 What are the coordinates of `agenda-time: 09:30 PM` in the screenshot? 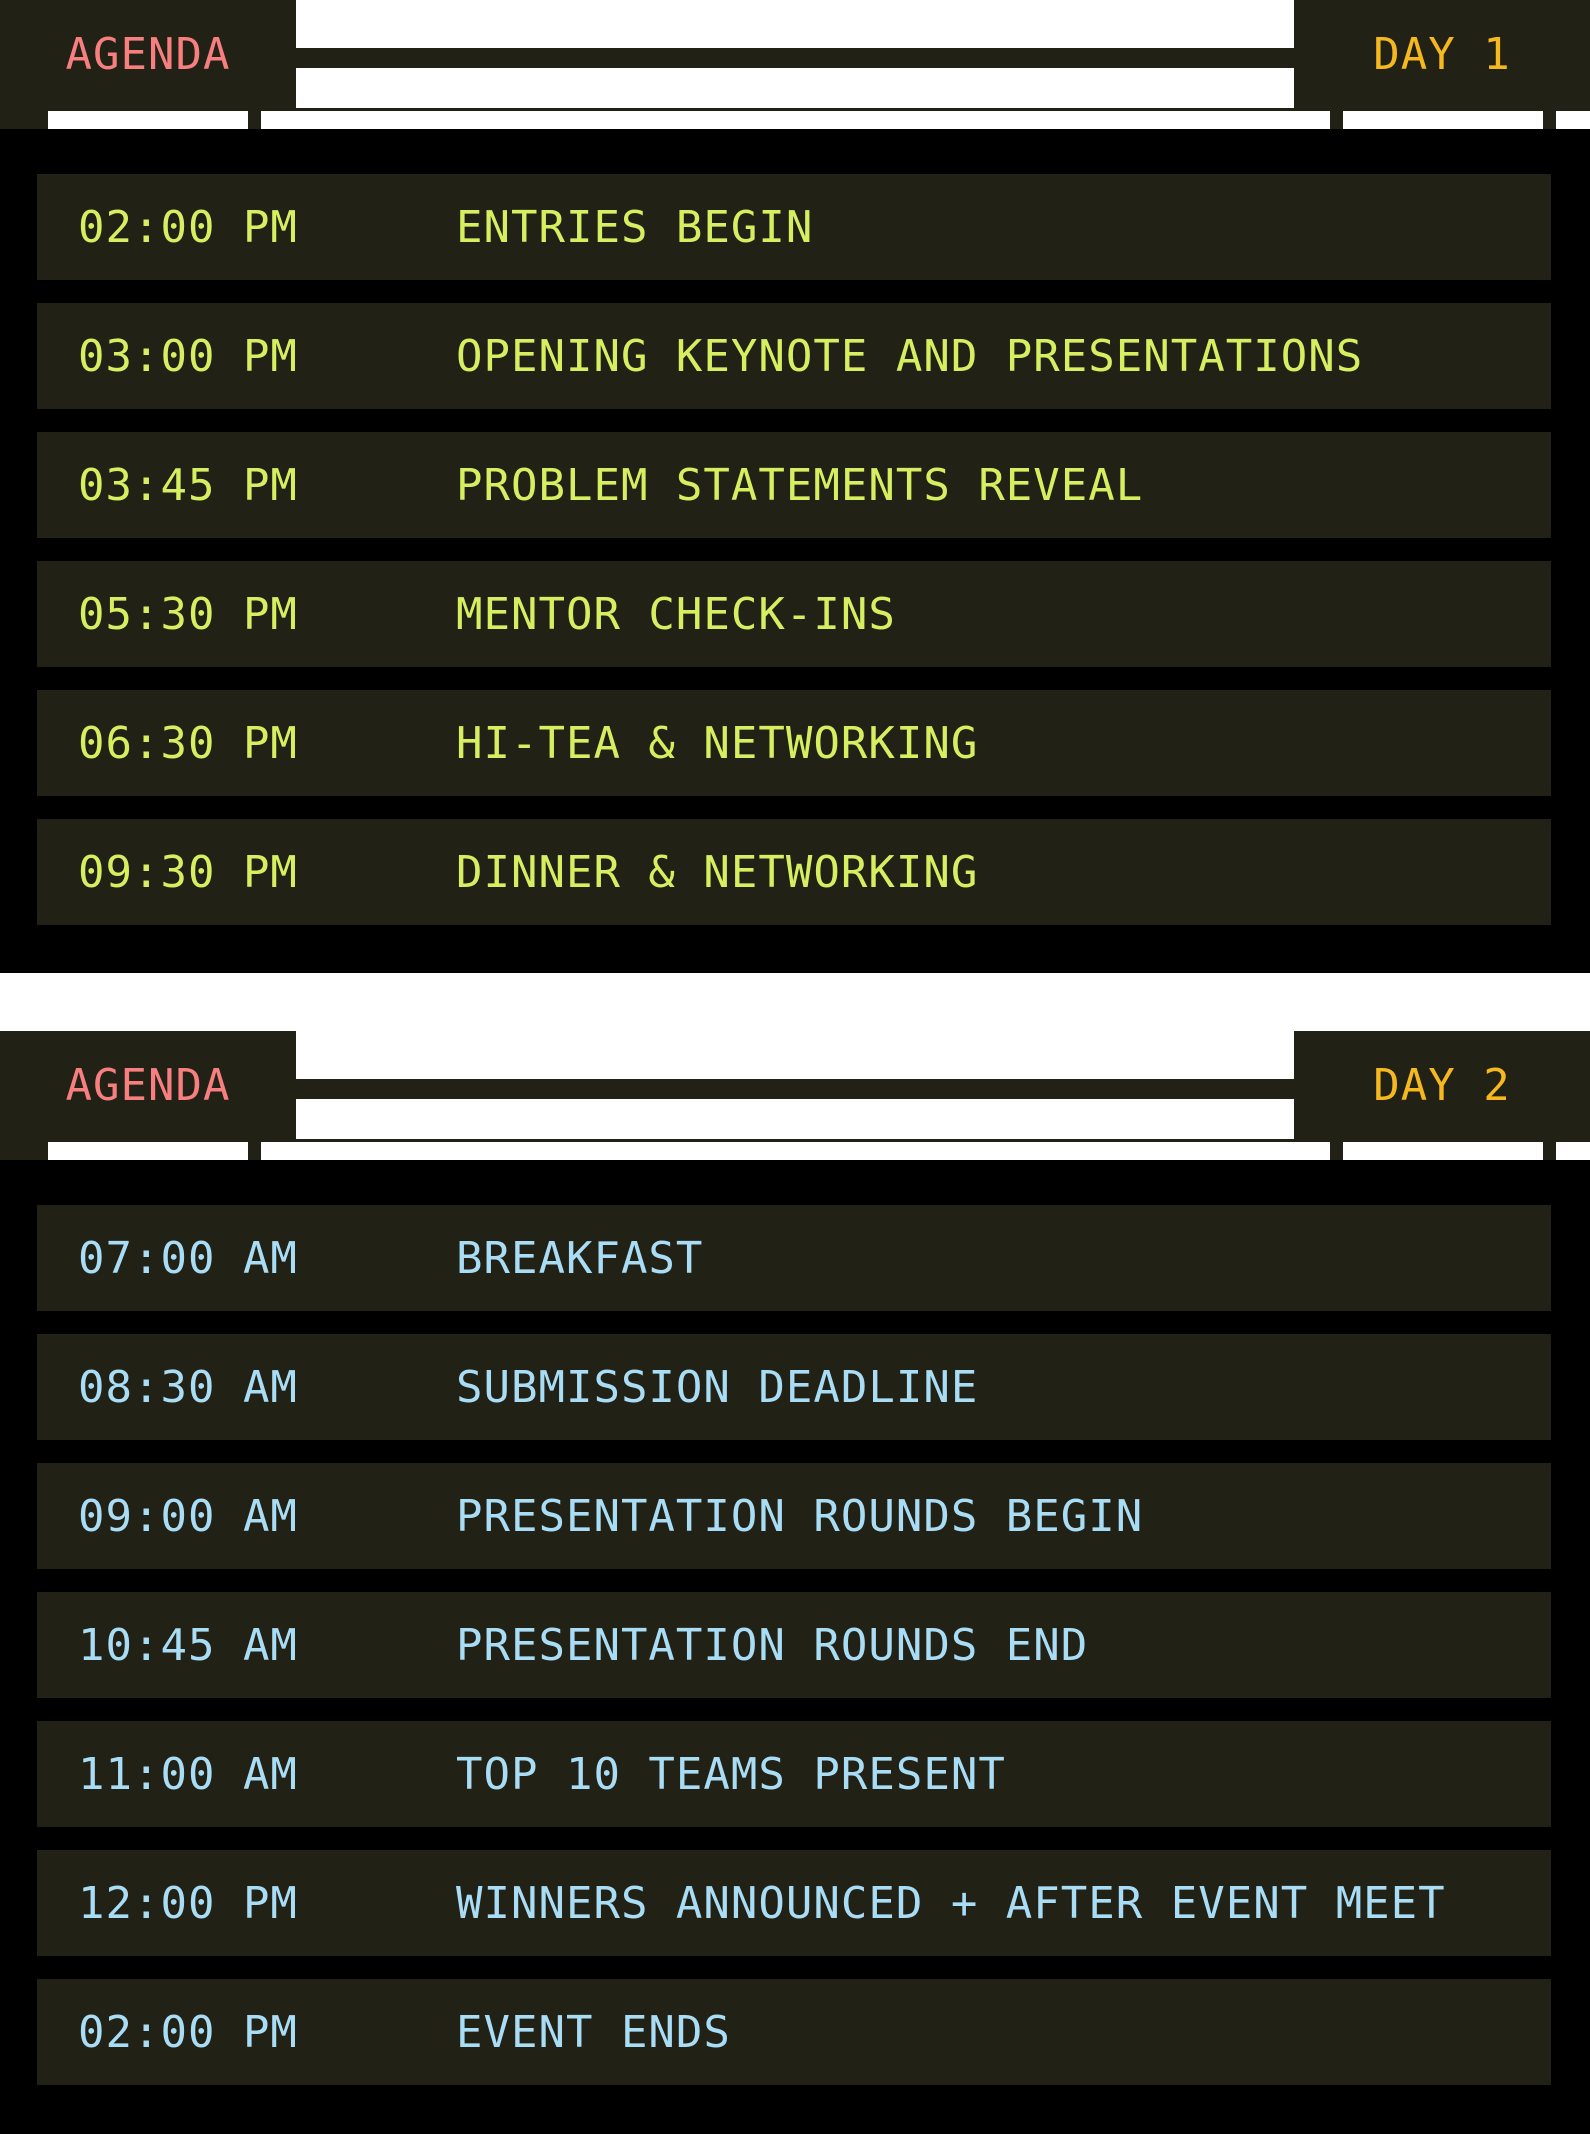 It's located at (188, 872).